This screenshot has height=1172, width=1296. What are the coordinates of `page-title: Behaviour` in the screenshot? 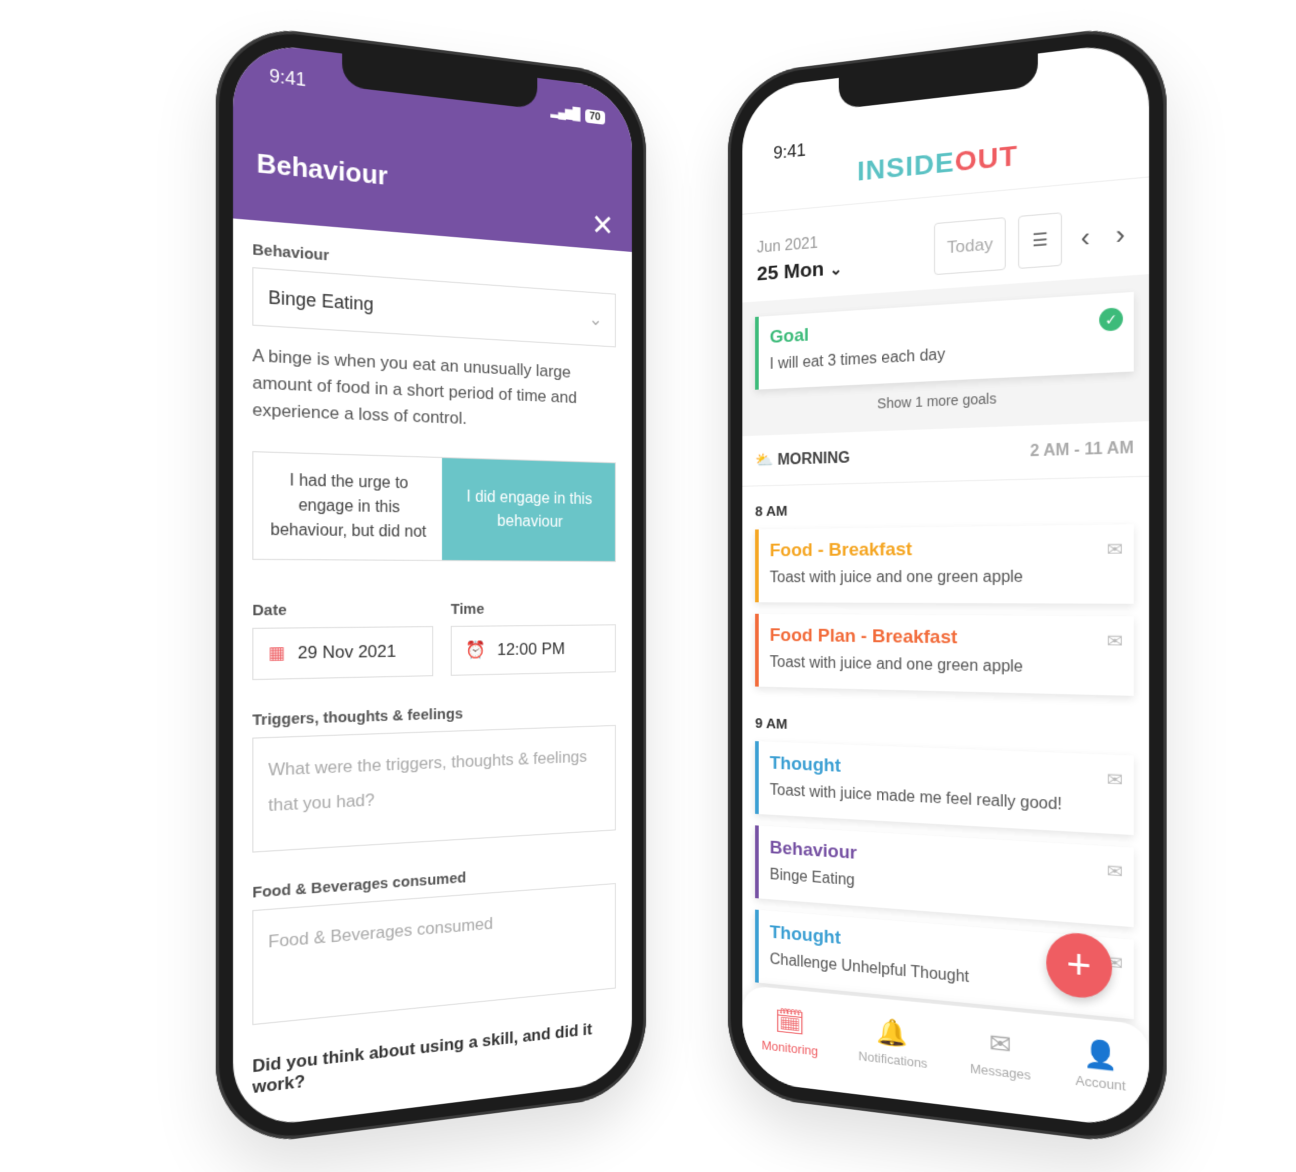 It's located at (322, 169).